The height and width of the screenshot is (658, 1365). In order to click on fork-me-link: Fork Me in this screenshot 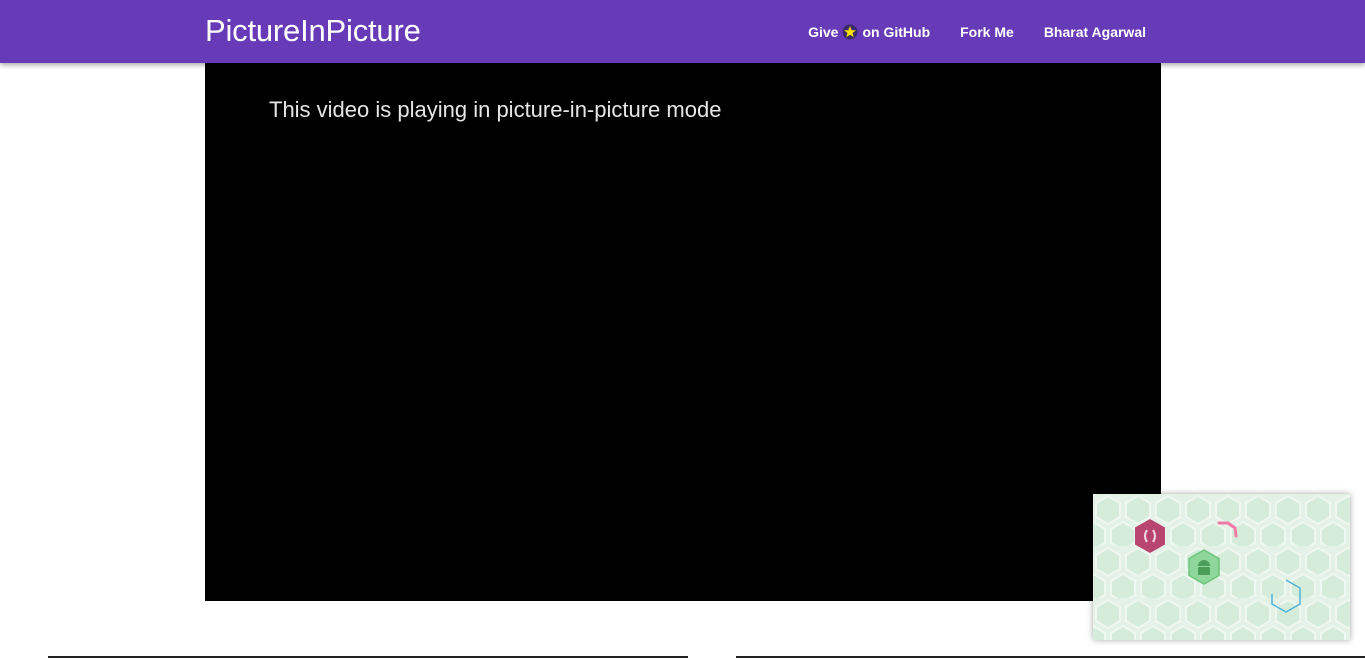, I will do `click(987, 32)`.